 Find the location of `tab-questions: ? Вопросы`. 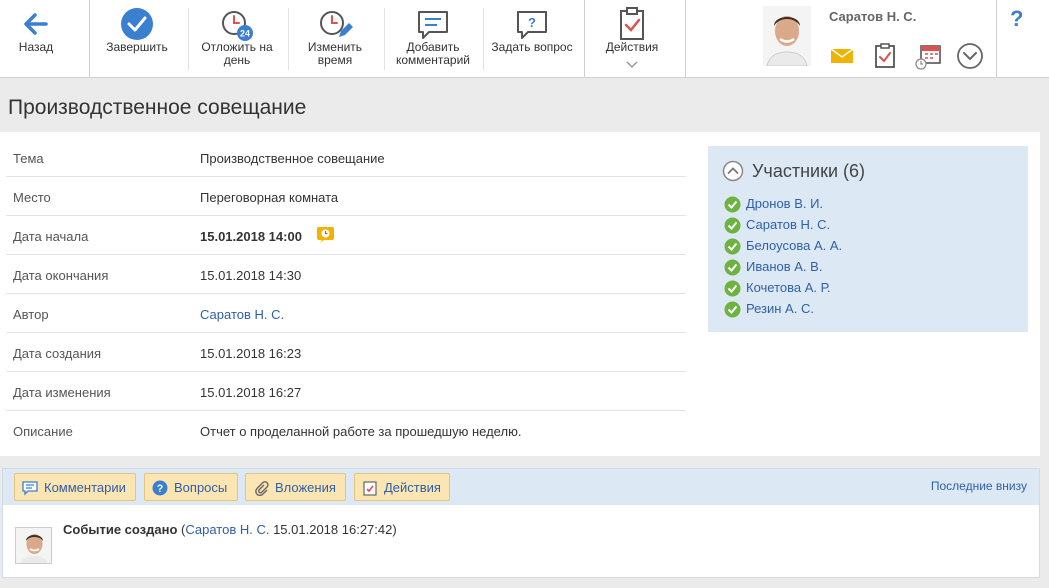

tab-questions: ? Вопросы is located at coordinates (191, 487).